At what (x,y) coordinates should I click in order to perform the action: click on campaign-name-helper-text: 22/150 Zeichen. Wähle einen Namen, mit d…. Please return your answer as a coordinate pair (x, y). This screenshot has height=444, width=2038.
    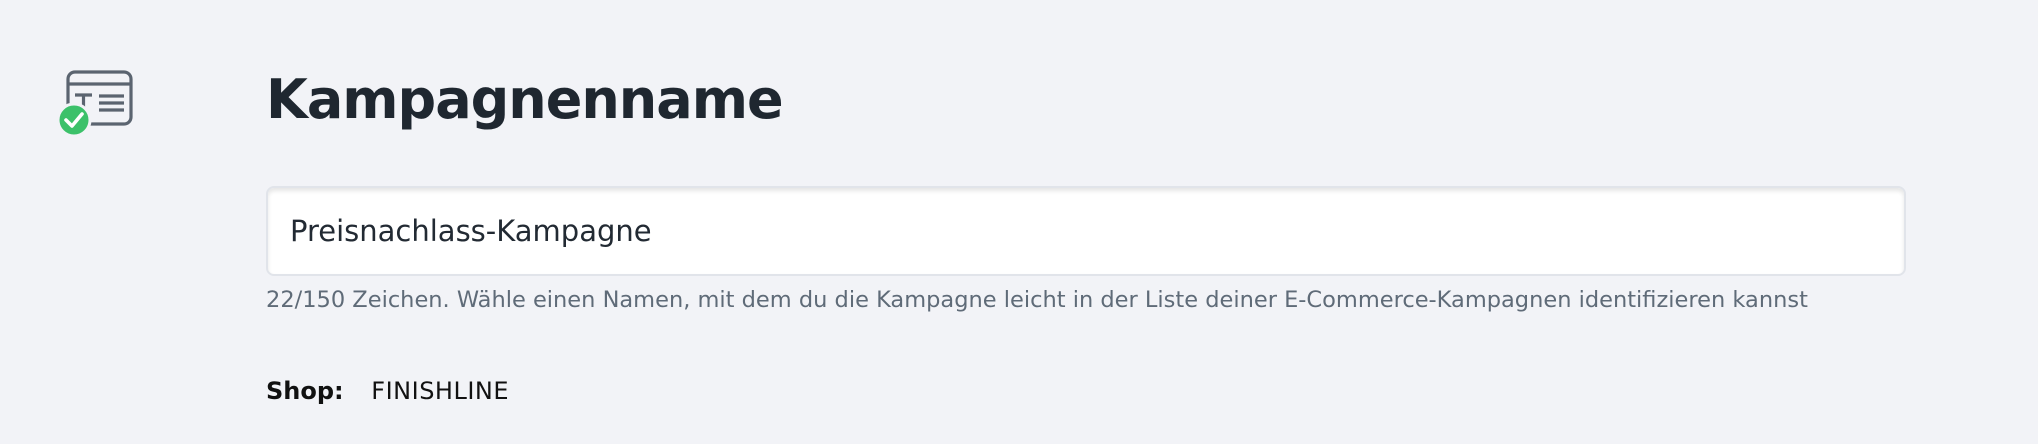
    Looking at the image, I should click on (1037, 300).